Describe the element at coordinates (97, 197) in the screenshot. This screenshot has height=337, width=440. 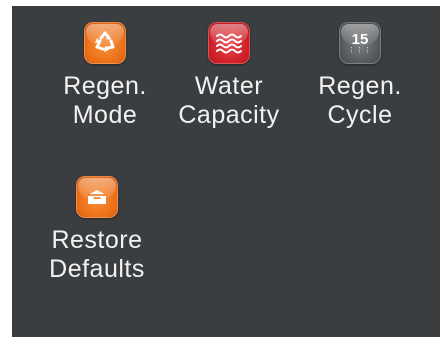
I see `restore-box-icon` at that location.